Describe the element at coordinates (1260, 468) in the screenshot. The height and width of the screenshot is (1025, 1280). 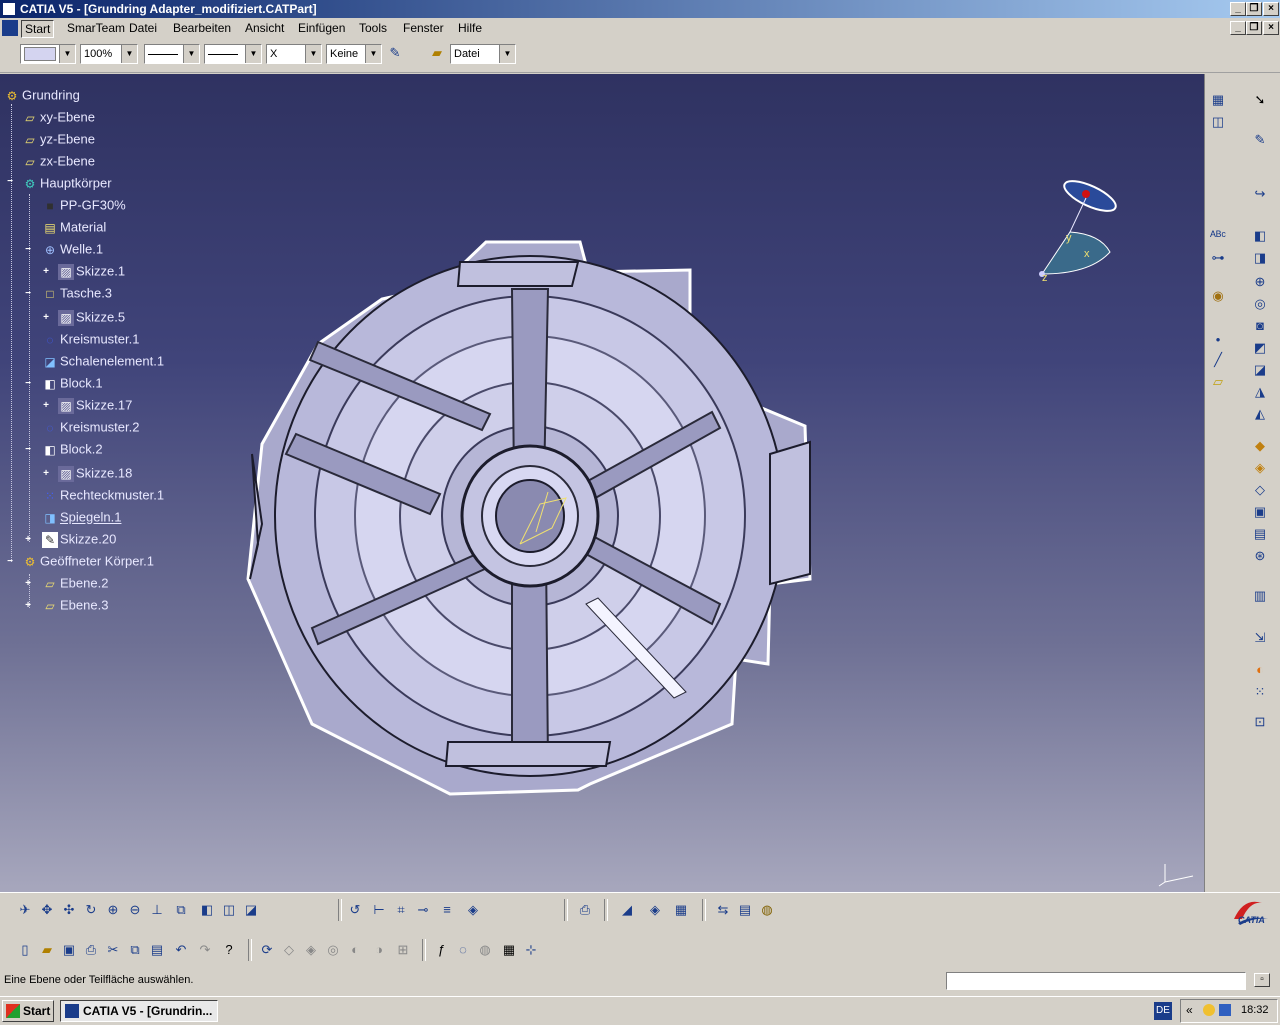
I see `chamfer-icon: ◈` at that location.